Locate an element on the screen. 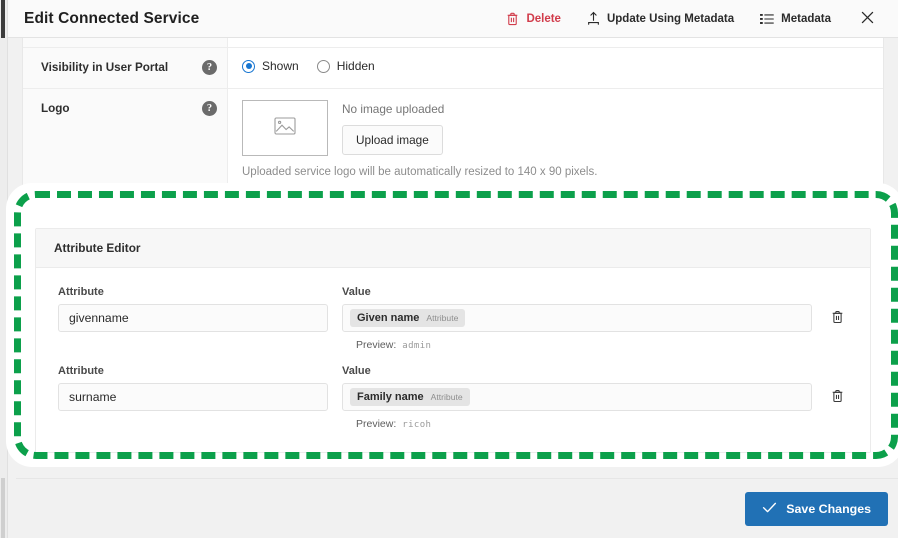  attribute-preview: Preview: ricoh is located at coordinates (453, 420).